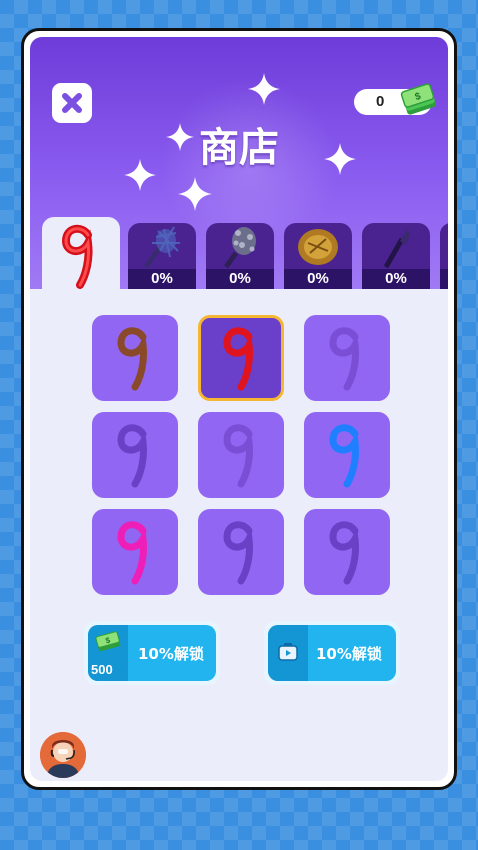  I want to click on close-icon, so click(72, 103).